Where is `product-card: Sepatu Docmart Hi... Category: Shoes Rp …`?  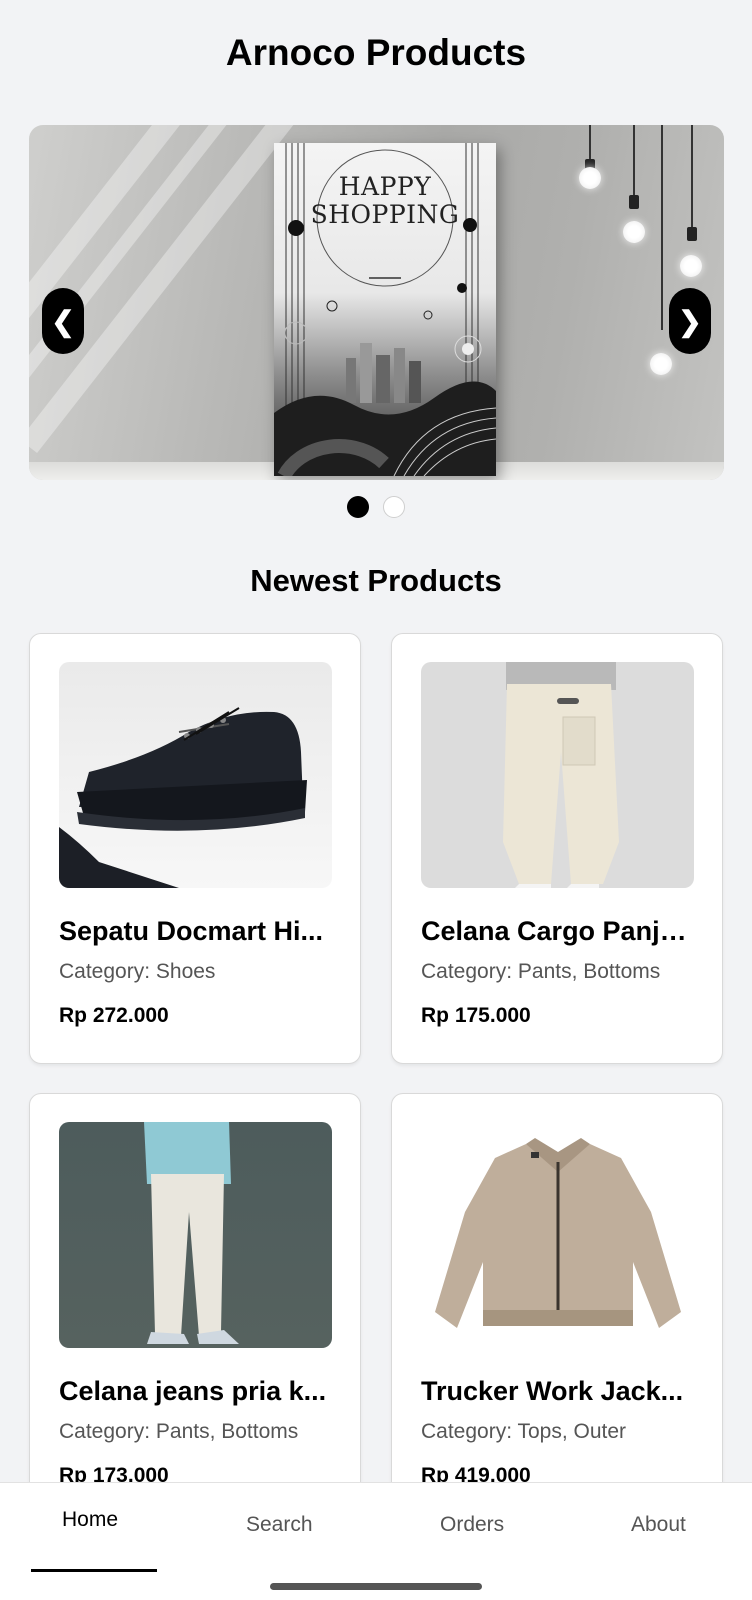 product-card: Sepatu Docmart Hi... Category: Shoes Rp … is located at coordinates (195, 848).